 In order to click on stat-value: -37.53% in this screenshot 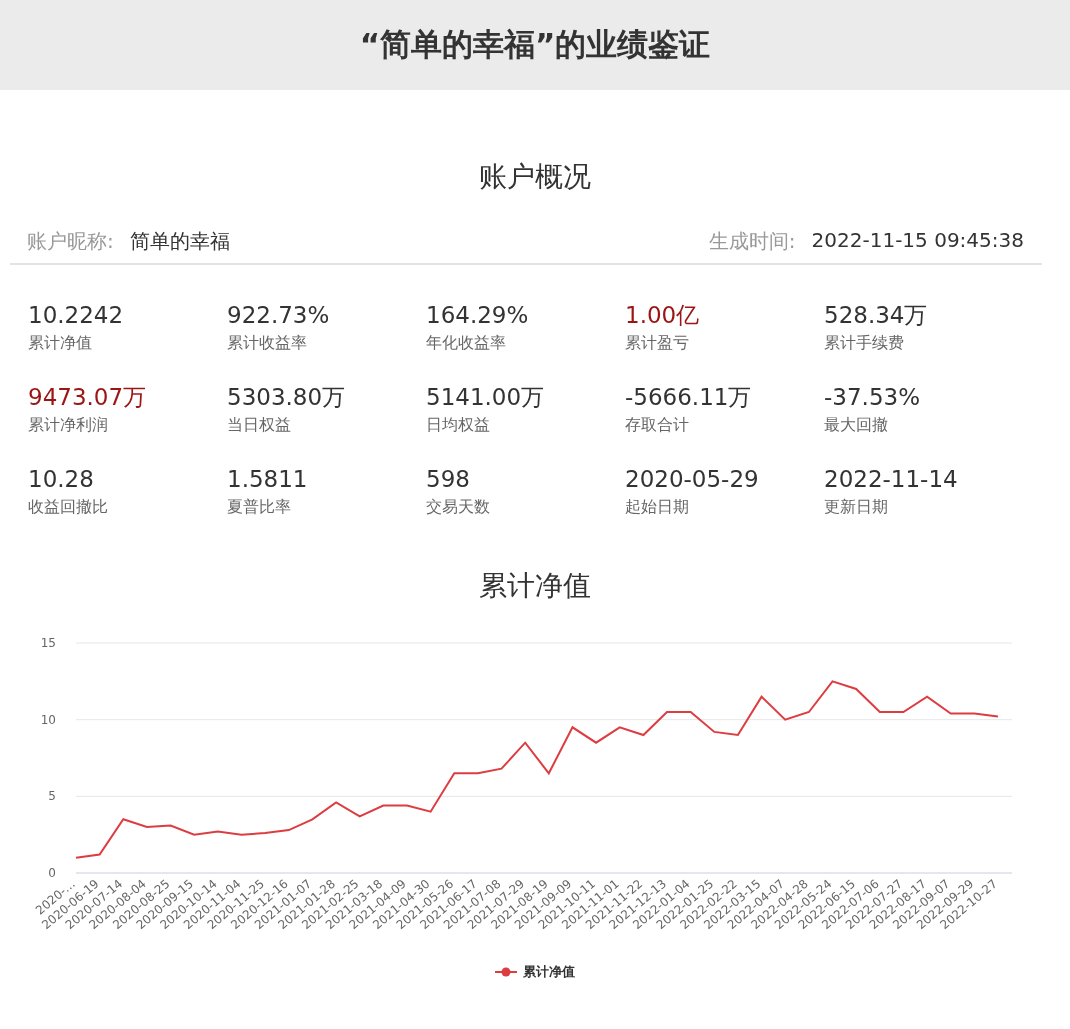, I will do `click(872, 397)`.